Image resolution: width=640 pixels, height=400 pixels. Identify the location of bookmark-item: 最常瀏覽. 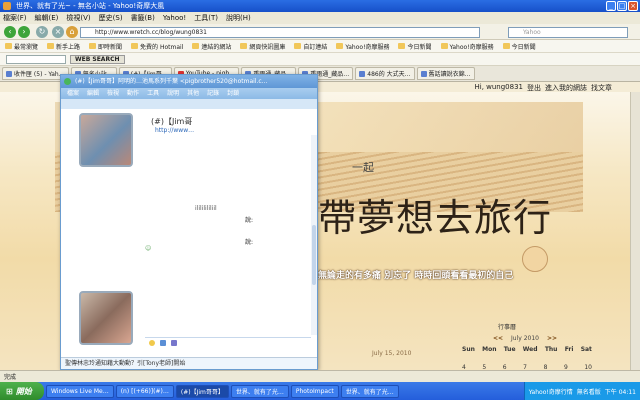
(21, 46).